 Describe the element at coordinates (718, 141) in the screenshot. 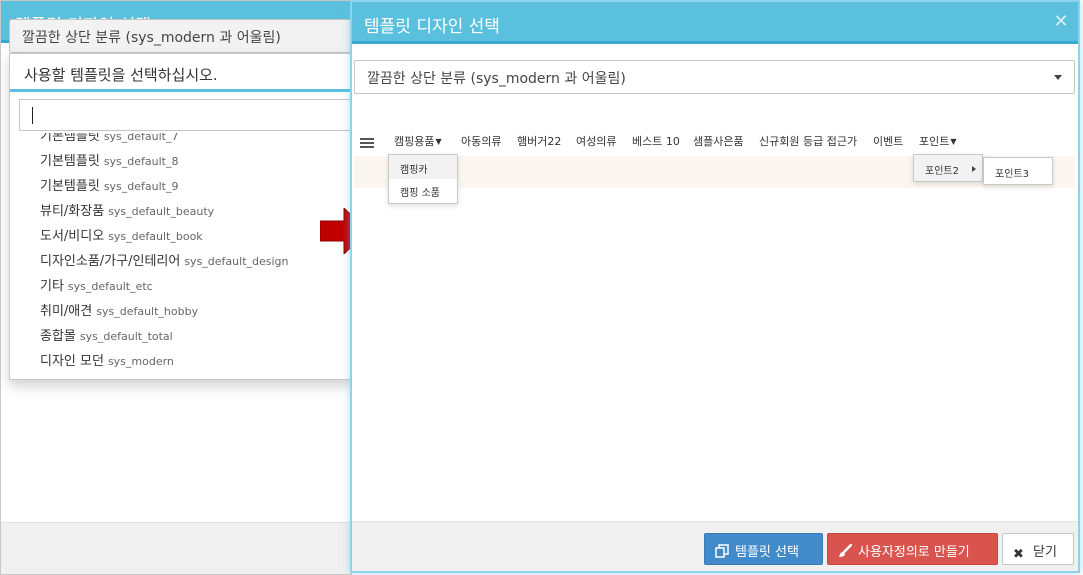

I see `nav-item-sample: 샘플사은품` at that location.